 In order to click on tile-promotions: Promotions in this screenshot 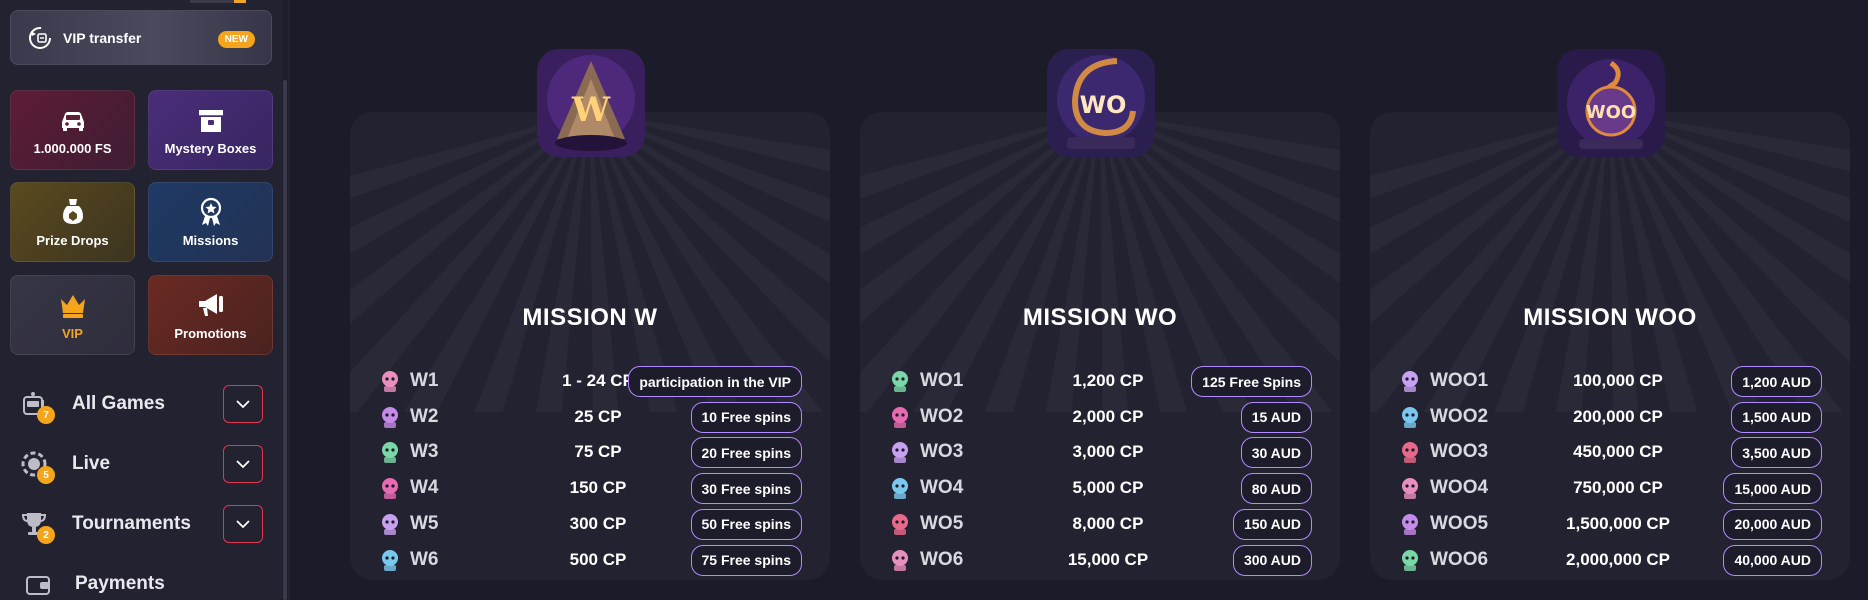, I will do `click(210, 315)`.